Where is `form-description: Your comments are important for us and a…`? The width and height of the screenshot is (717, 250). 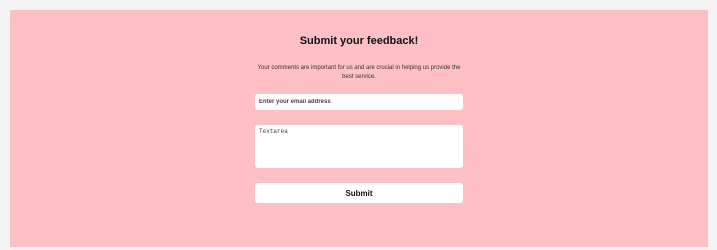
form-description: Your comments are important for us and a… is located at coordinates (359, 72).